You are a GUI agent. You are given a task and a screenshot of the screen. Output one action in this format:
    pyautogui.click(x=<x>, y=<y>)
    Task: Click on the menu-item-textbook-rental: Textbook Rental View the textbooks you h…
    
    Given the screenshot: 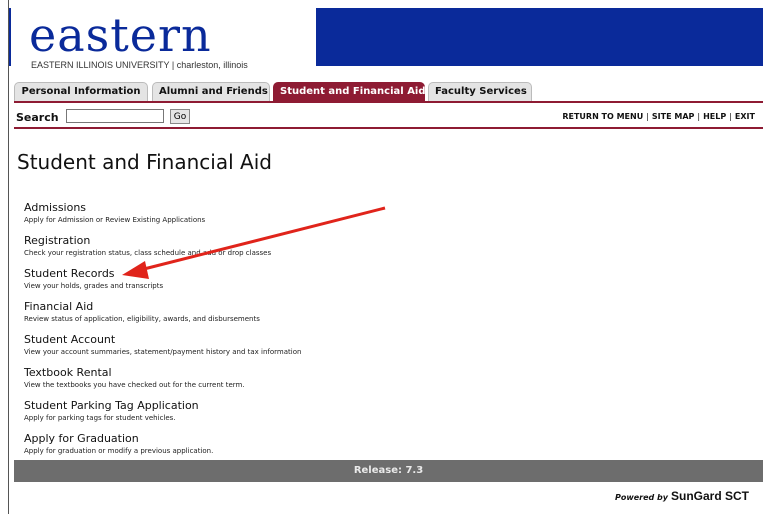 What is the action you would take?
    pyautogui.click(x=384, y=381)
    